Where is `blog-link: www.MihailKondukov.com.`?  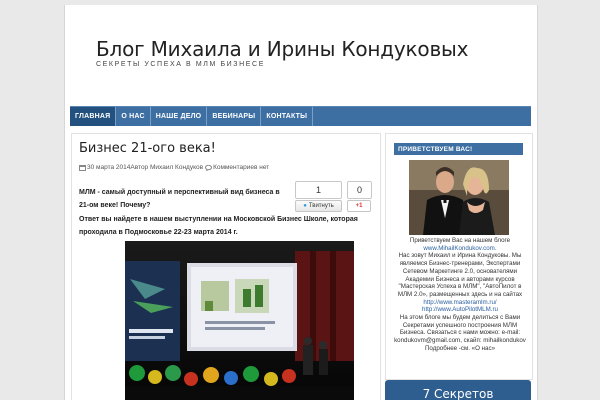 blog-link: www.MihailKondukov.com. is located at coordinates (460, 249).